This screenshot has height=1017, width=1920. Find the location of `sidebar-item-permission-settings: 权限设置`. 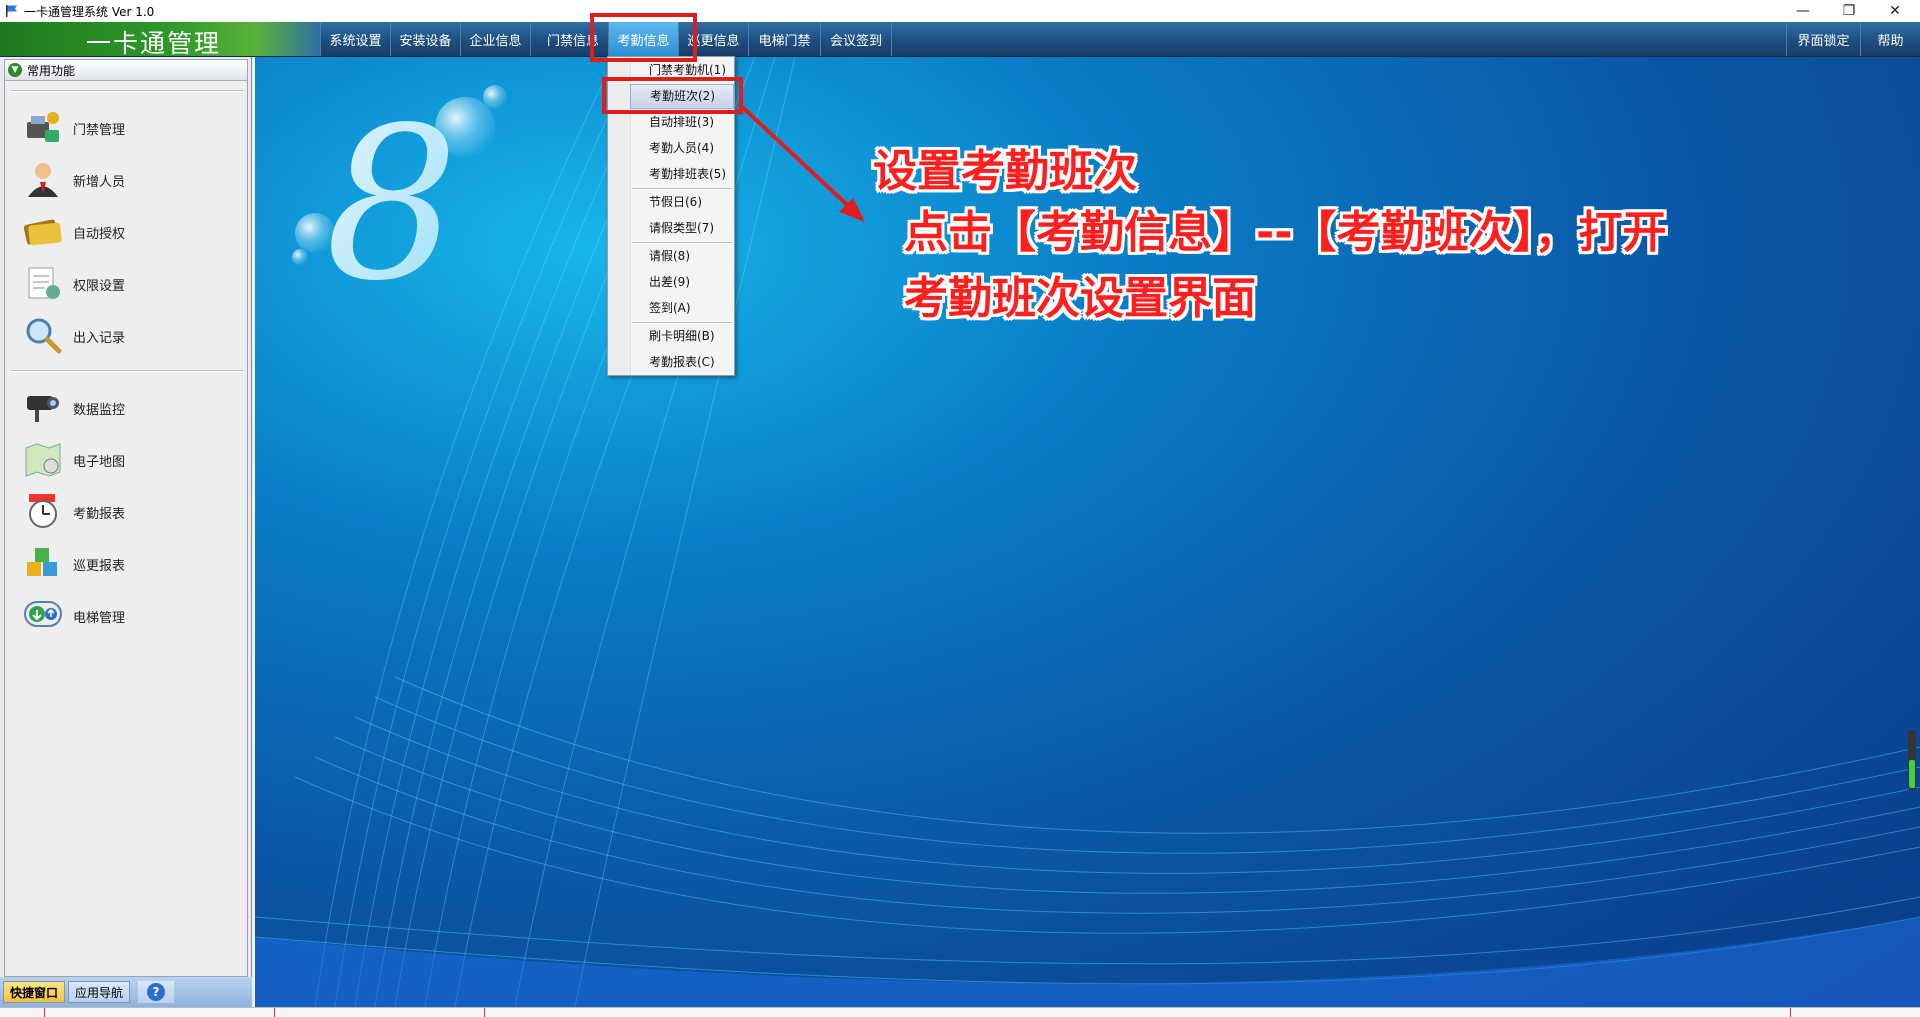

sidebar-item-permission-settings: 权限设置 is located at coordinates (127, 283).